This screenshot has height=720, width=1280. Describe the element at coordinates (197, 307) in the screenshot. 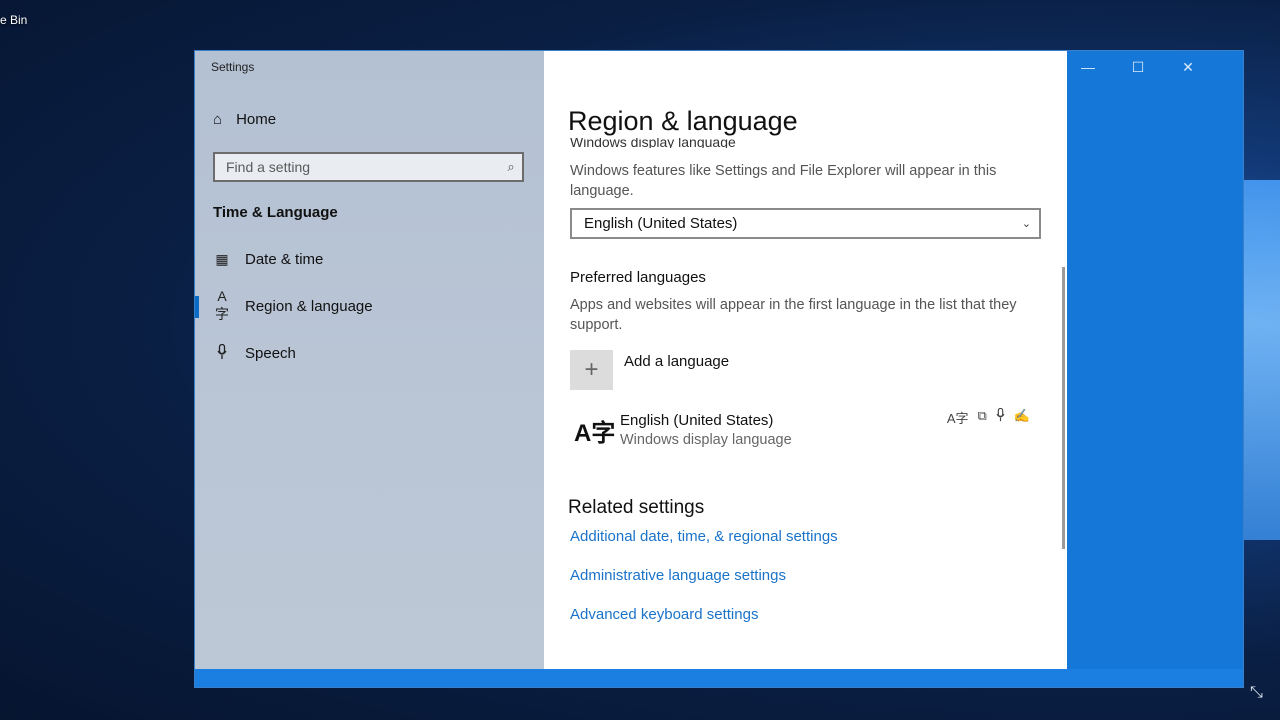

I see `active-indicator` at that location.